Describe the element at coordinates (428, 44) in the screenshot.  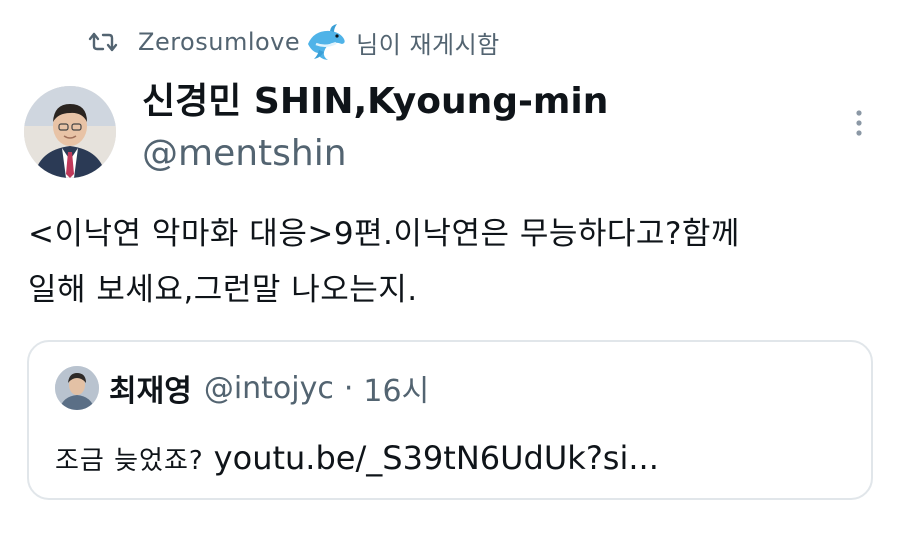
I see `retweet-suffix: 님이 재게시함` at that location.